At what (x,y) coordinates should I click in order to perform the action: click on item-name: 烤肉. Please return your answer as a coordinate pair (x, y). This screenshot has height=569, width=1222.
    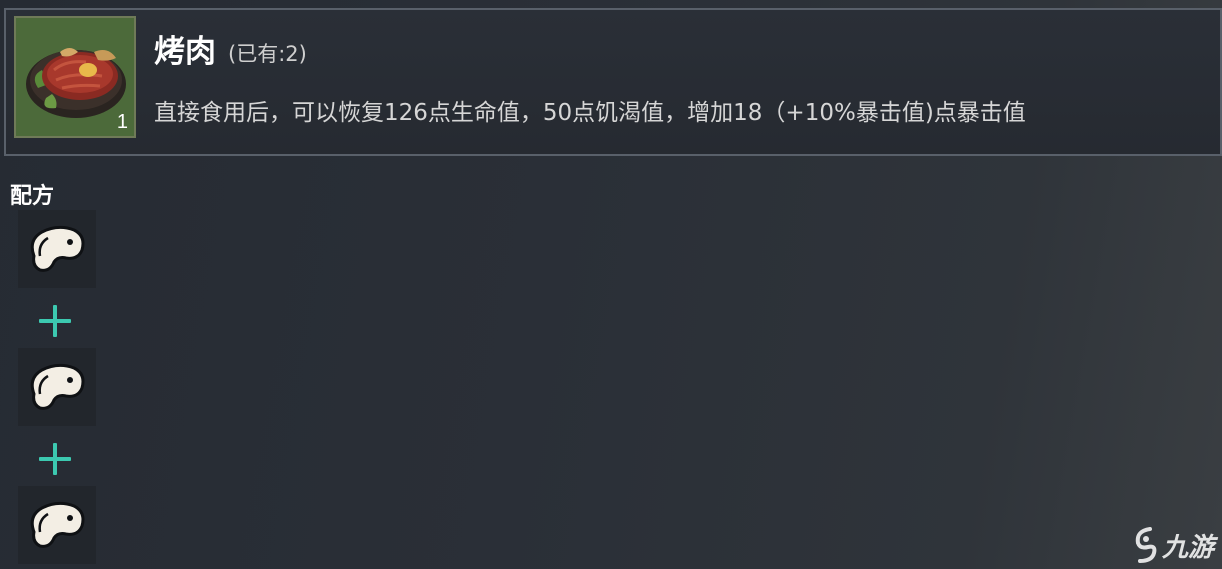
    Looking at the image, I should click on (185, 52).